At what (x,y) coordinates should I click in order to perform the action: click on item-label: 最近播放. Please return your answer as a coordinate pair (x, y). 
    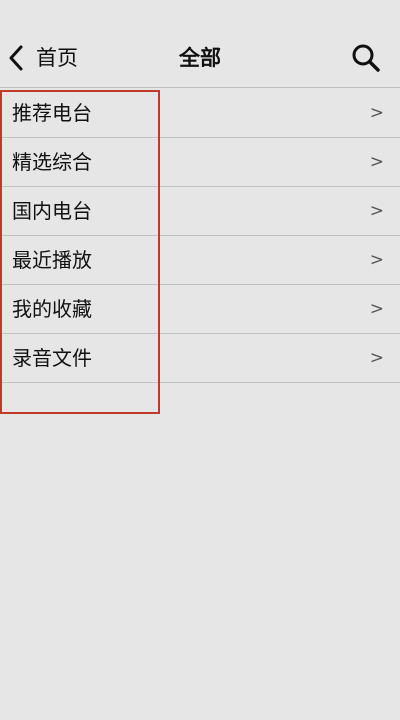
    Looking at the image, I should click on (52, 260).